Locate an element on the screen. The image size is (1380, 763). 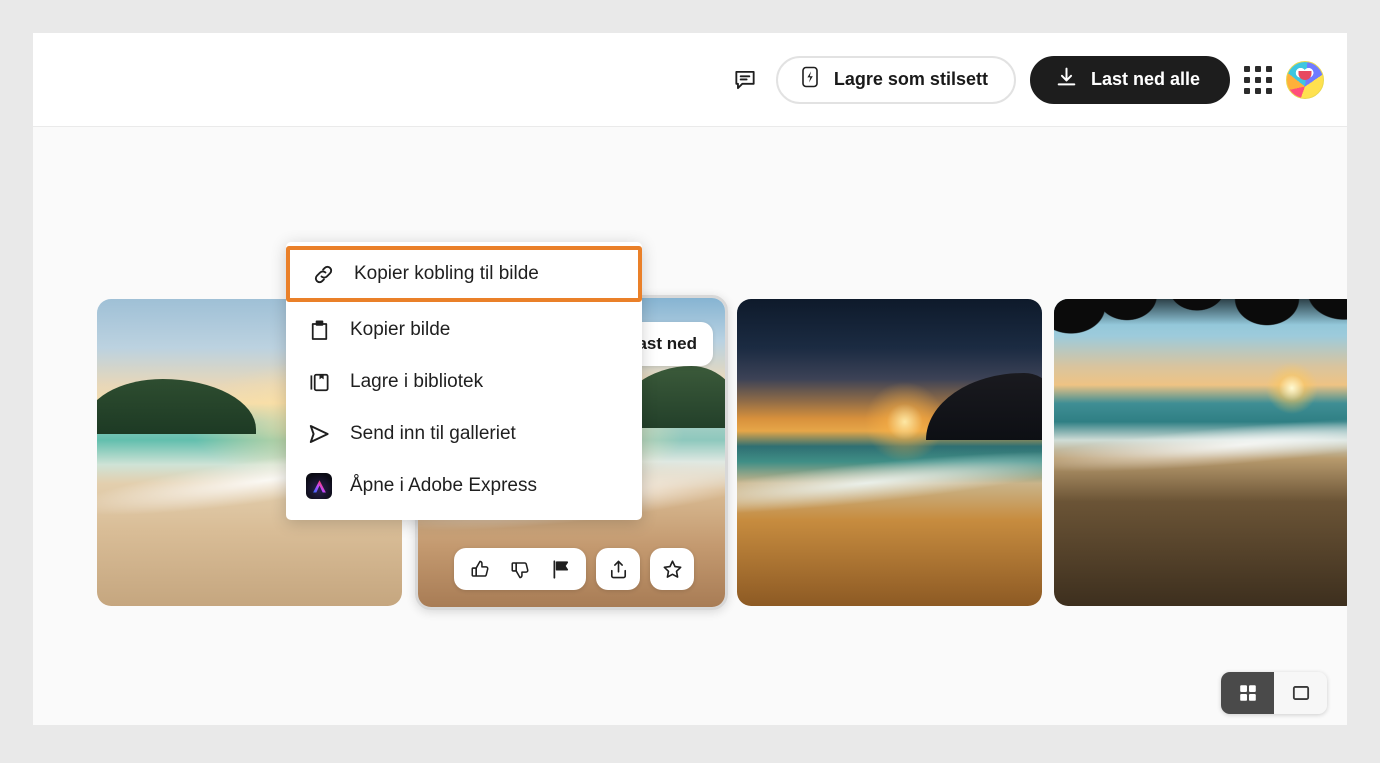
feedback-group is located at coordinates (520, 569).